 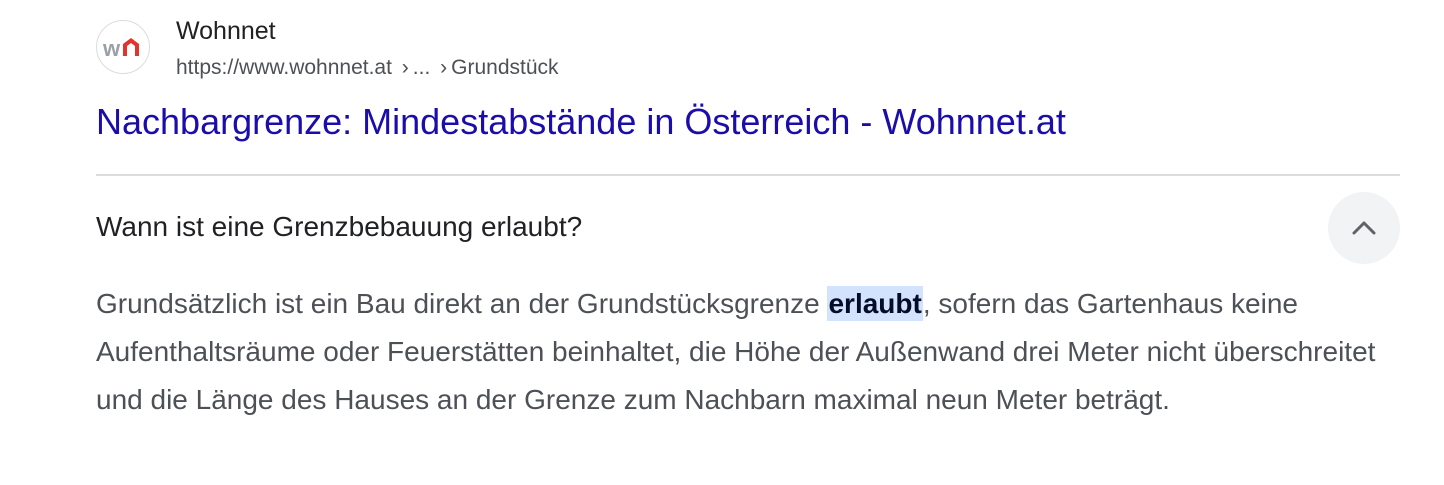 I want to click on site-favicon: w, so click(x=123, y=47).